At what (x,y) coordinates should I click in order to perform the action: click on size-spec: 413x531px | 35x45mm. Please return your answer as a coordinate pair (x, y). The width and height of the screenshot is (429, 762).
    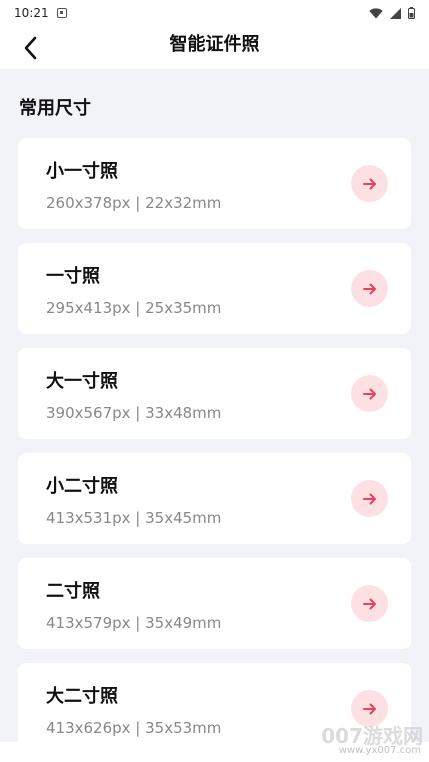
    Looking at the image, I should click on (134, 518).